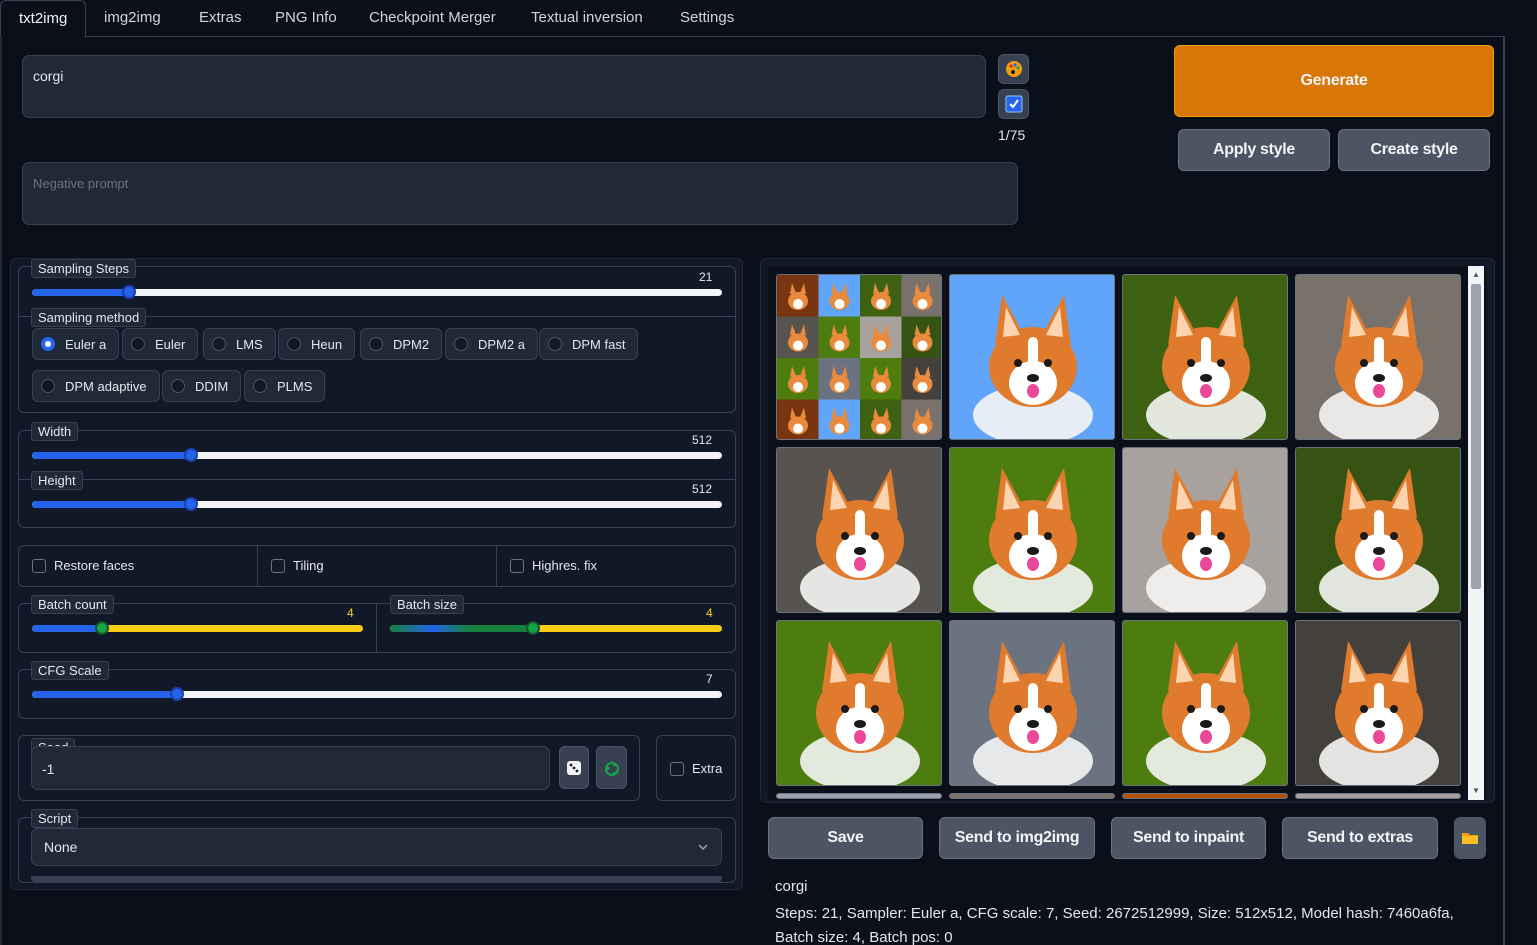 This screenshot has width=1537, height=945. I want to click on folder-icon, so click(1470, 838).